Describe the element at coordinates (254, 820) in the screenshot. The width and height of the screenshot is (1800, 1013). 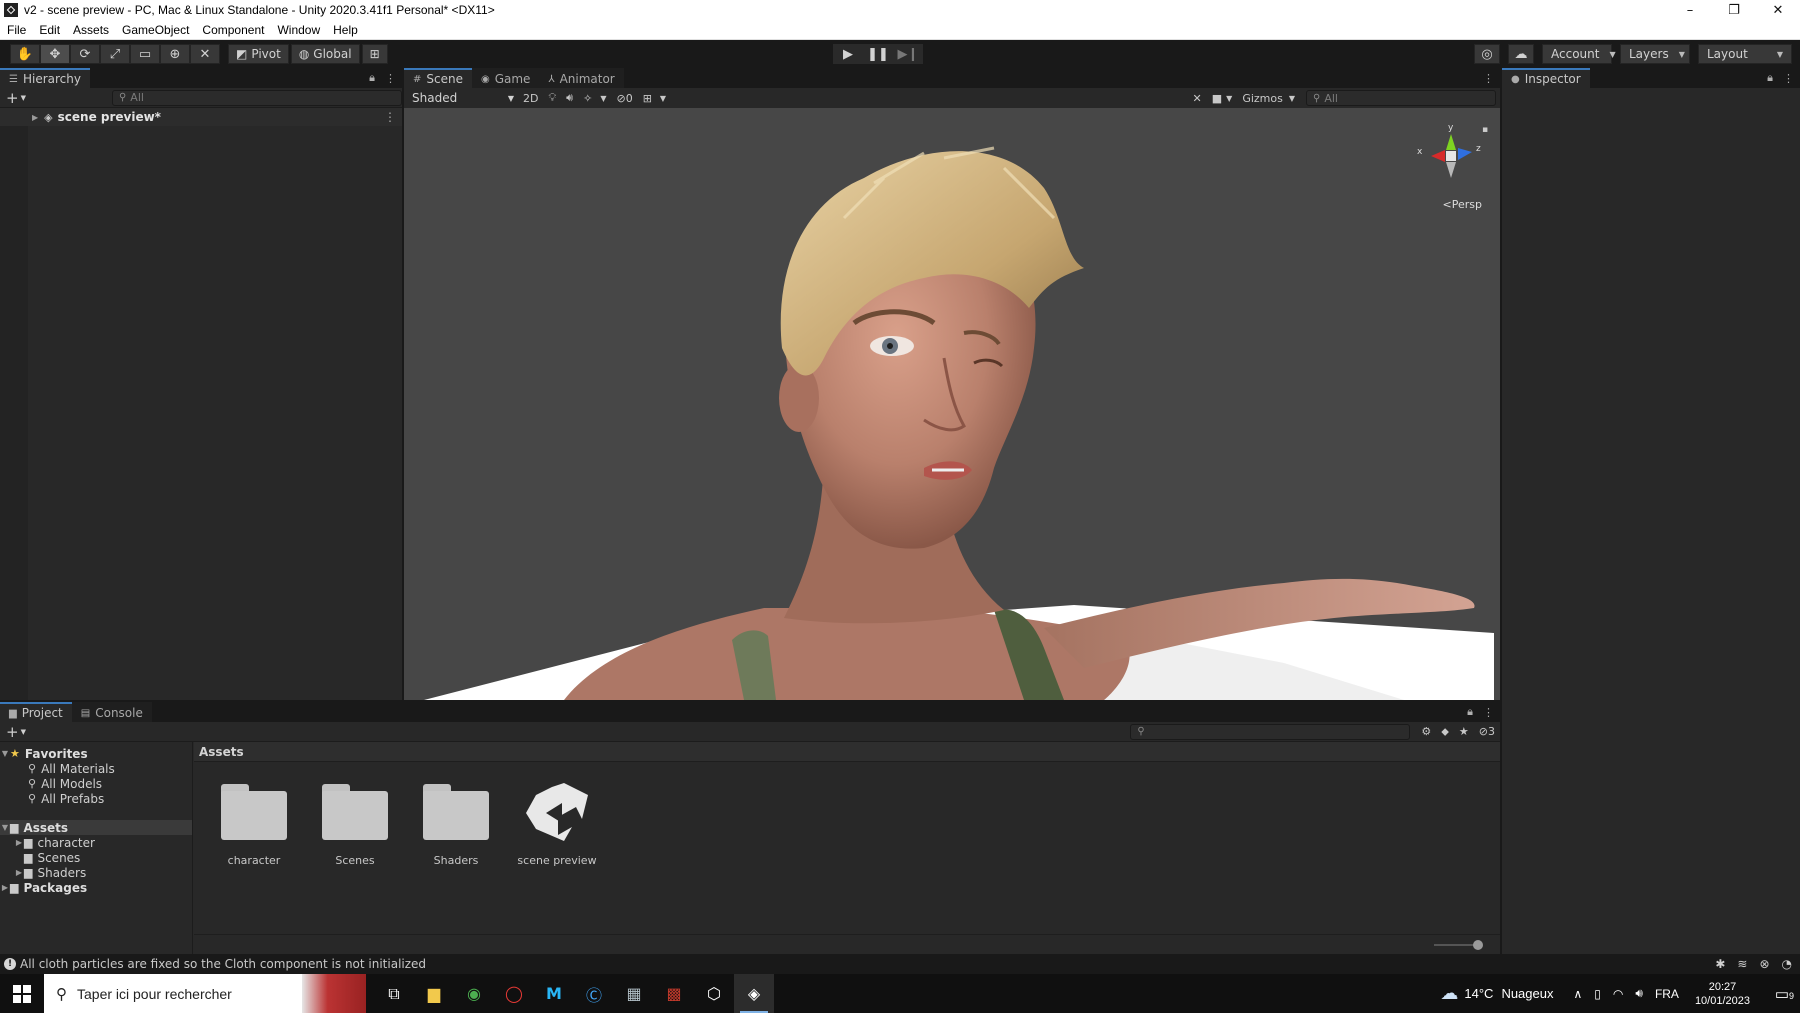
I see `asset-folder-character: character` at that location.